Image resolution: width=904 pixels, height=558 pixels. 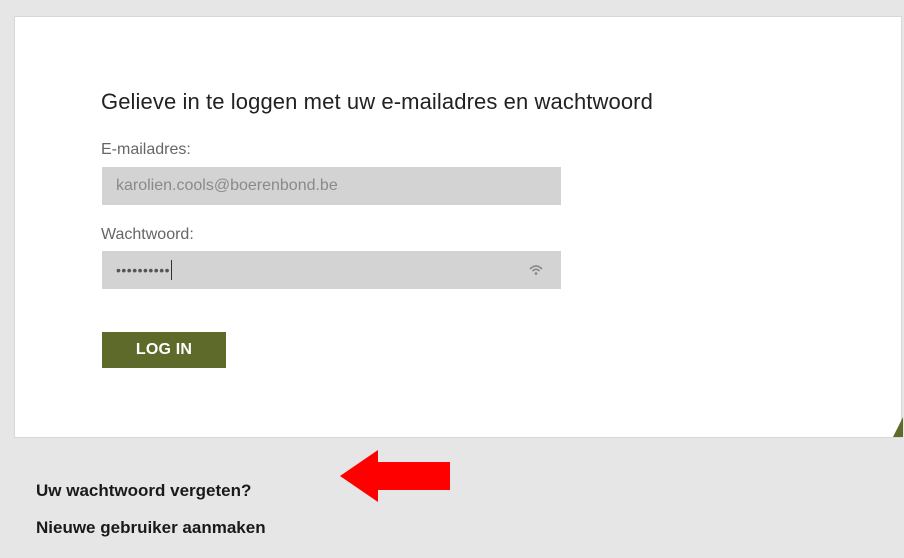 I want to click on reveal-password-icon, so click(x=536, y=270).